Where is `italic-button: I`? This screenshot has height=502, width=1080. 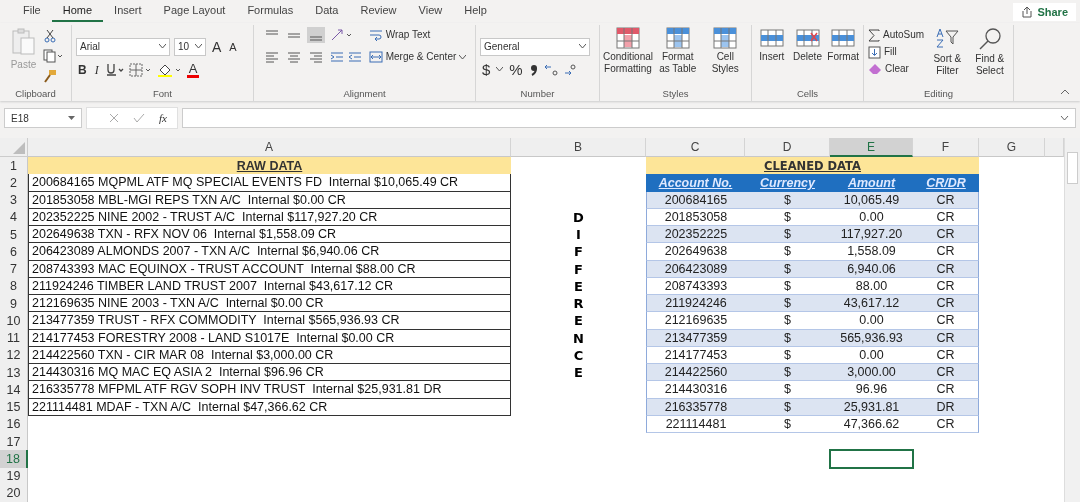 italic-button: I is located at coordinates (96, 69).